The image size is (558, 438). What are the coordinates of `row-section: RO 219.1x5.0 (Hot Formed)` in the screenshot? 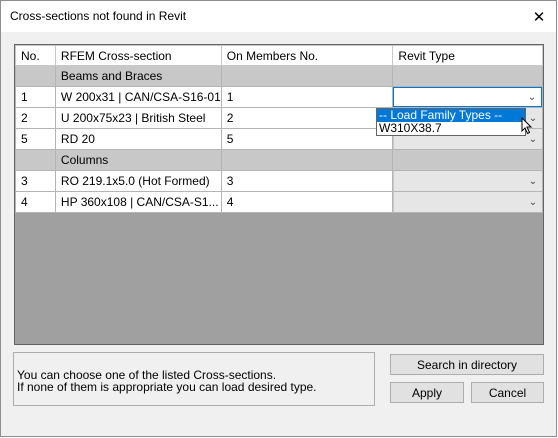 It's located at (138, 181).